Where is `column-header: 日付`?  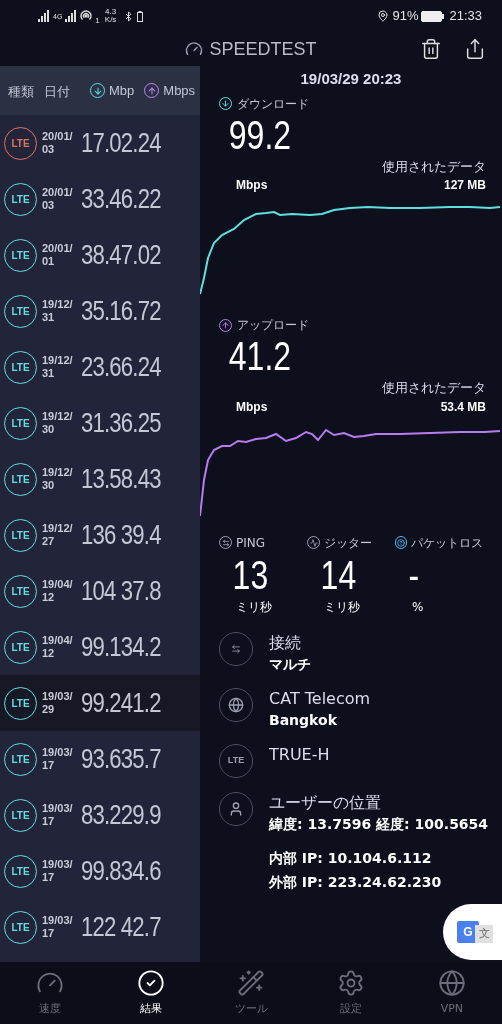 column-header: 日付 is located at coordinates (57, 91).